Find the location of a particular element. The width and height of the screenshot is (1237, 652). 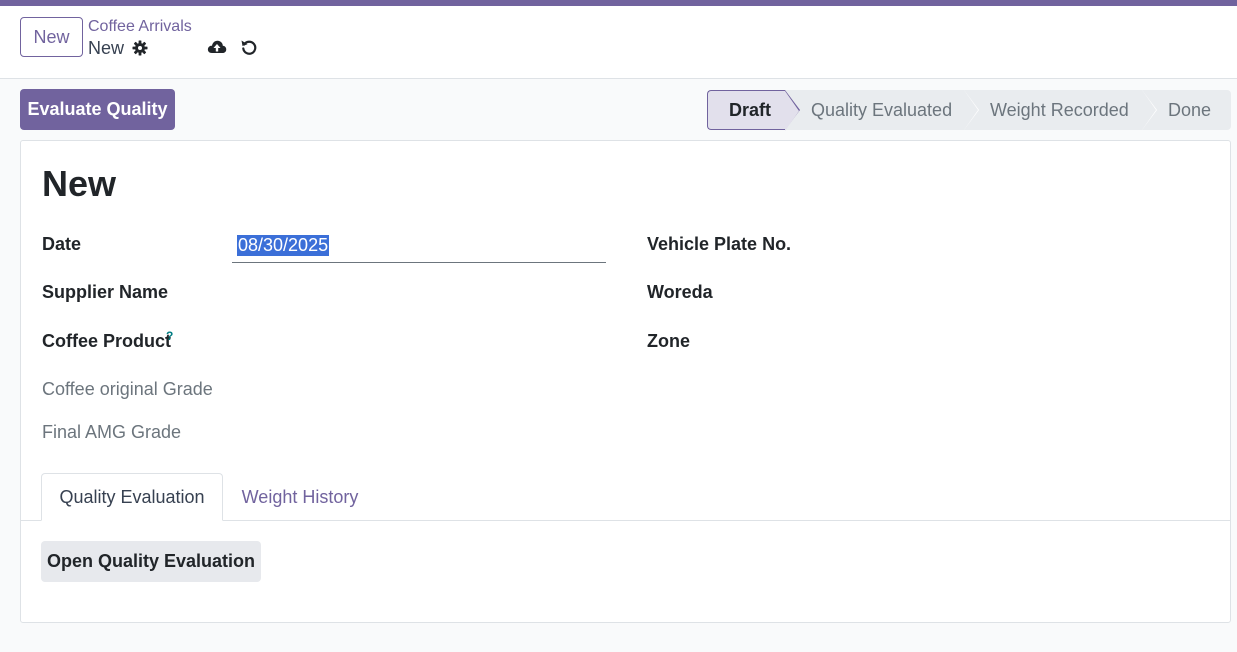

original-grade-label: Coffee original Grade is located at coordinates (127, 389).